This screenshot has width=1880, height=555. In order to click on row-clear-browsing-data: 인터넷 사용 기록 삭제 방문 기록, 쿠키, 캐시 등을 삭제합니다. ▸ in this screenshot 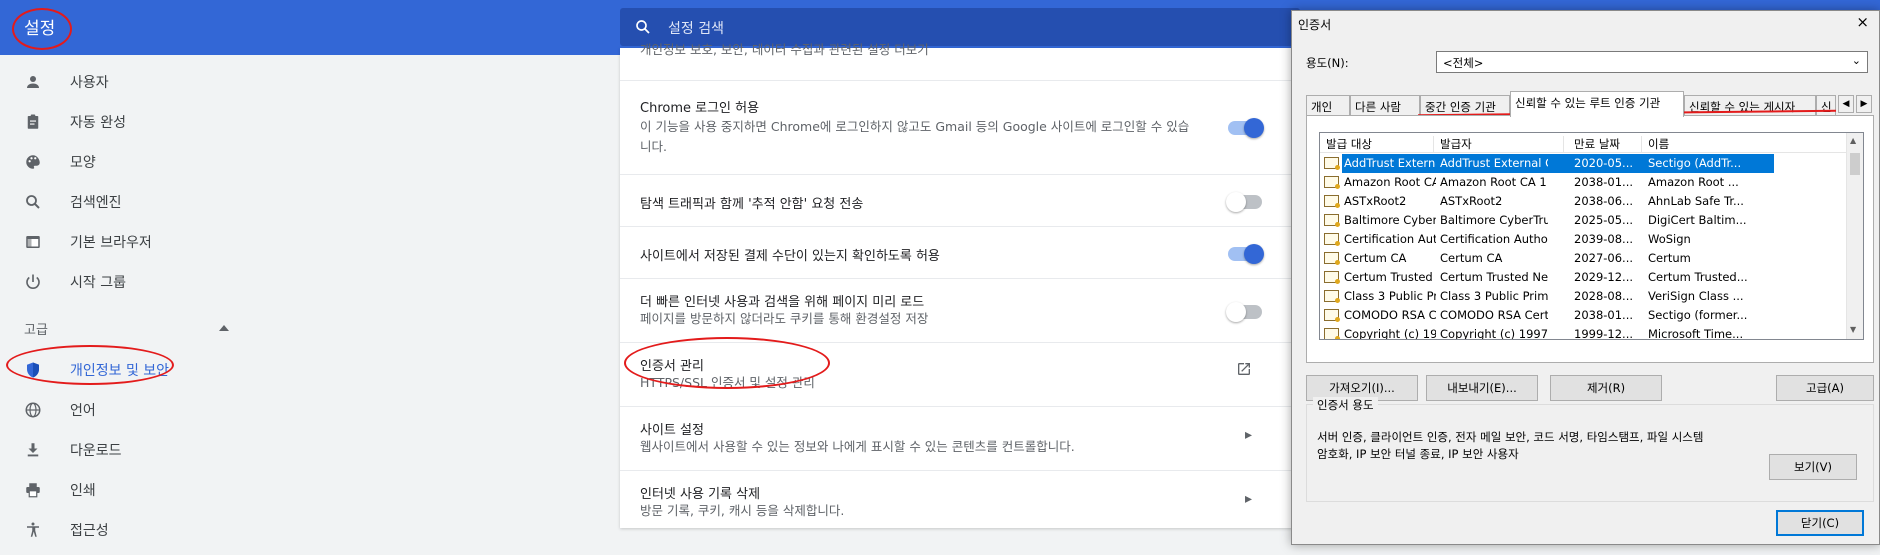, I will do `click(960, 499)`.